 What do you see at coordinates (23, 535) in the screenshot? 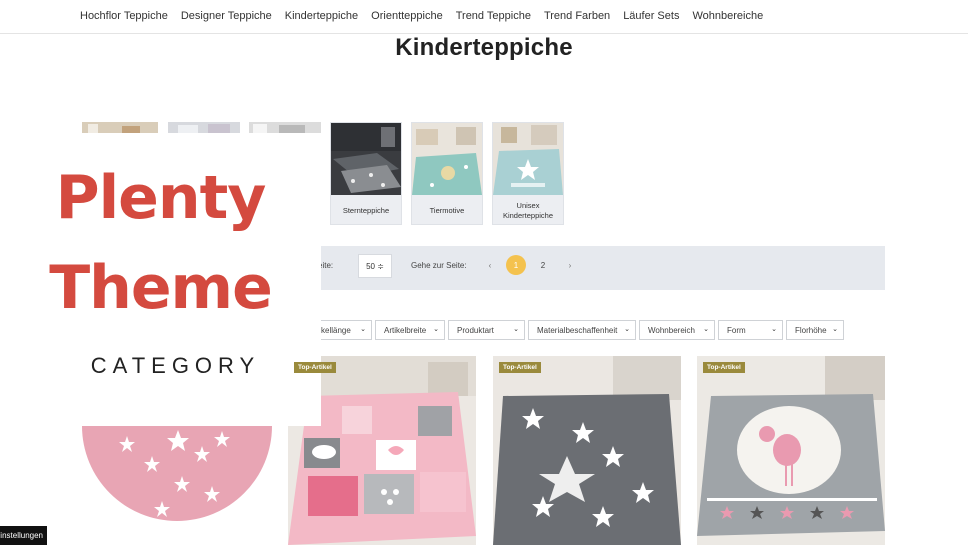
I see `cookie-settings-button: instellungen` at bounding box center [23, 535].